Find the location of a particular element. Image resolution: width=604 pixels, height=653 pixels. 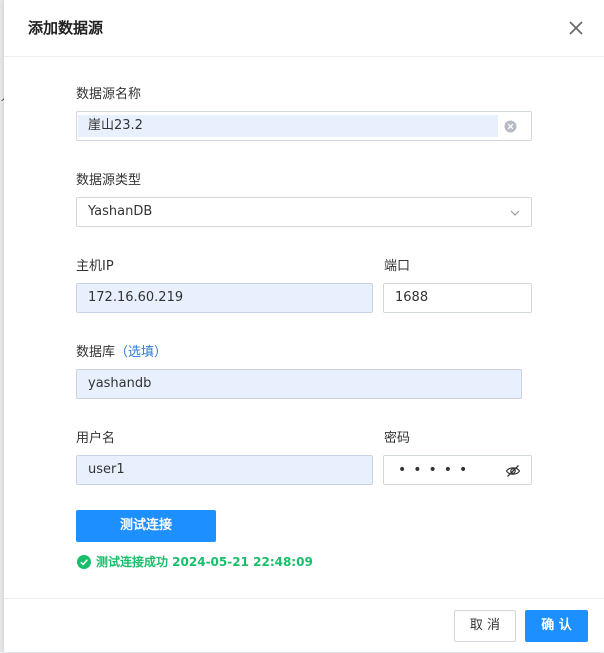

password-masked-value: ••••• is located at coordinates (436, 470).